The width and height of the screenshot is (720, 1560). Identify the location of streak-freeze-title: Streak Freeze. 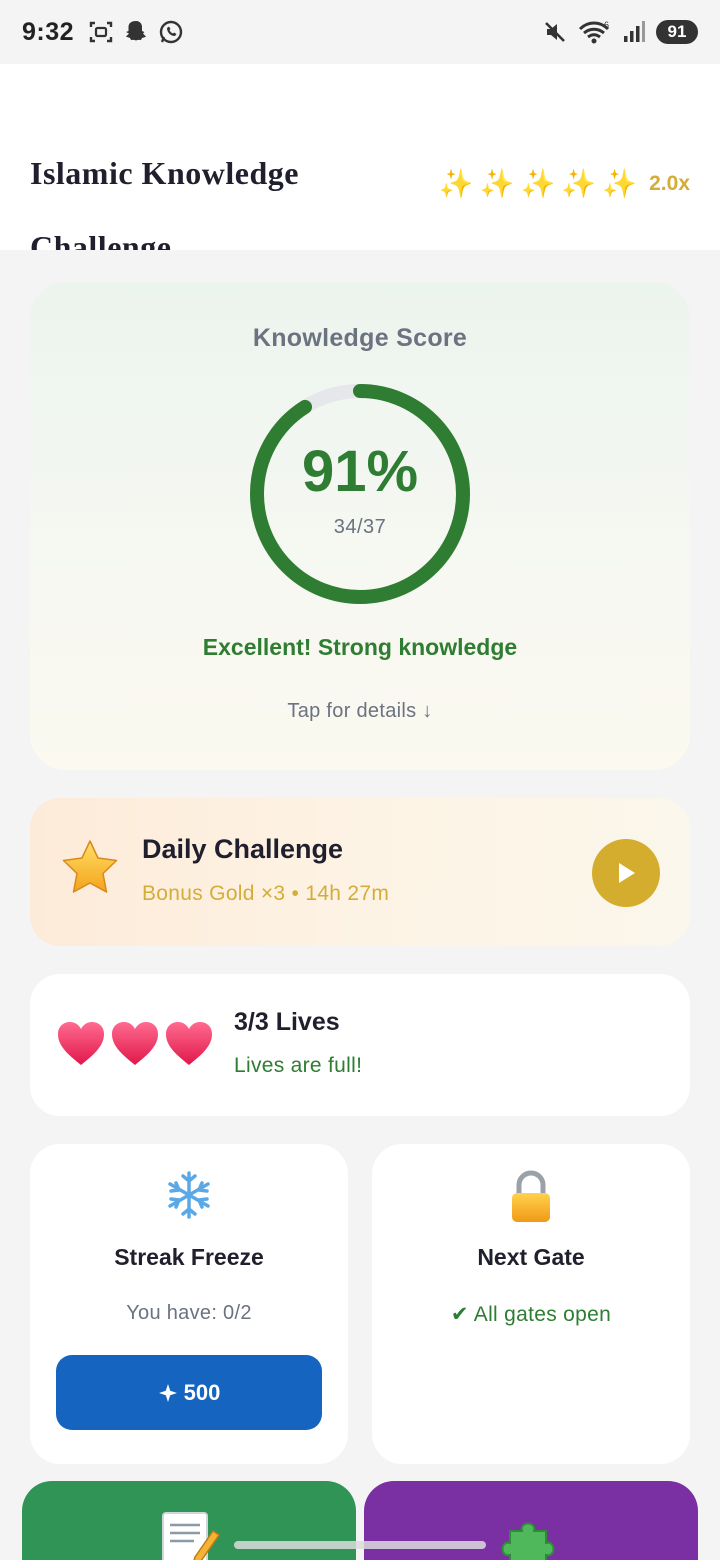
(189, 1257).